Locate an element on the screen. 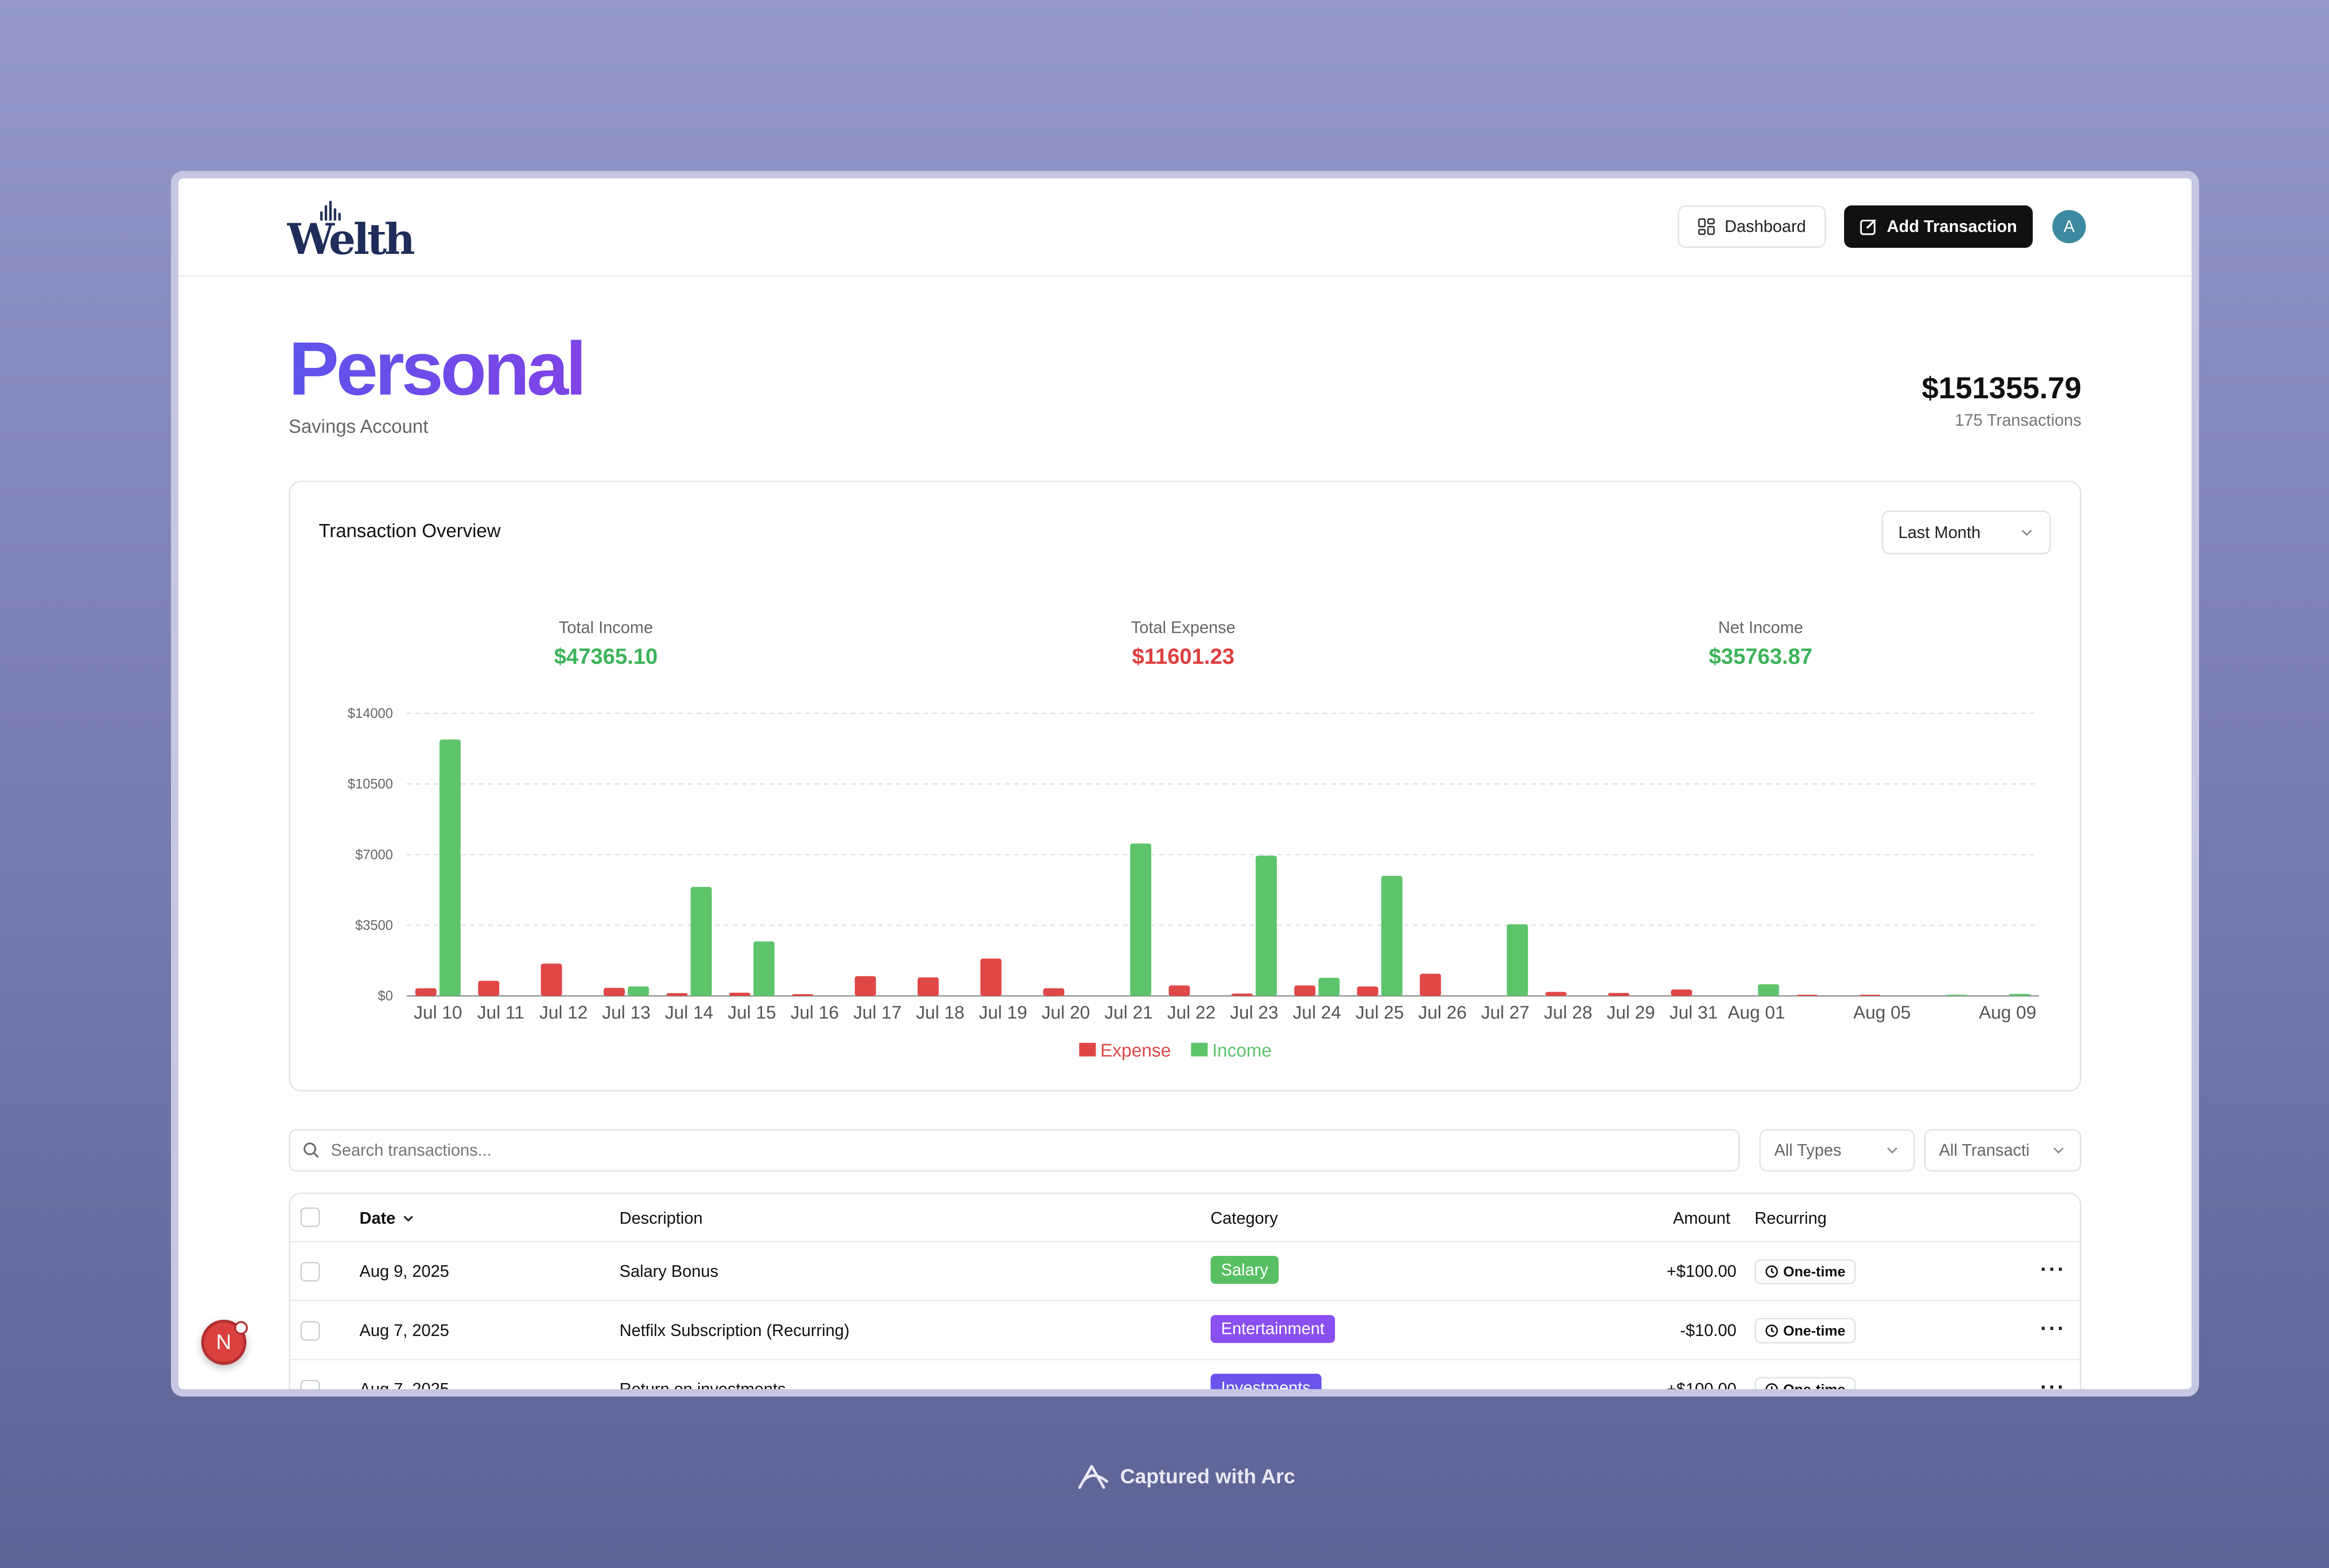 Image resolution: width=2329 pixels, height=1568 pixels. description-column-header: Description is located at coordinates (661, 1218).